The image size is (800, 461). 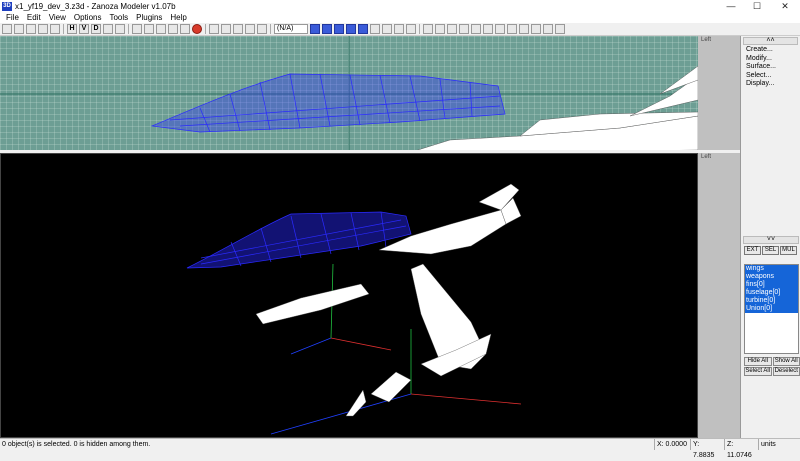 What do you see at coordinates (88, 17) in the screenshot?
I see `menu-options: Options` at bounding box center [88, 17].